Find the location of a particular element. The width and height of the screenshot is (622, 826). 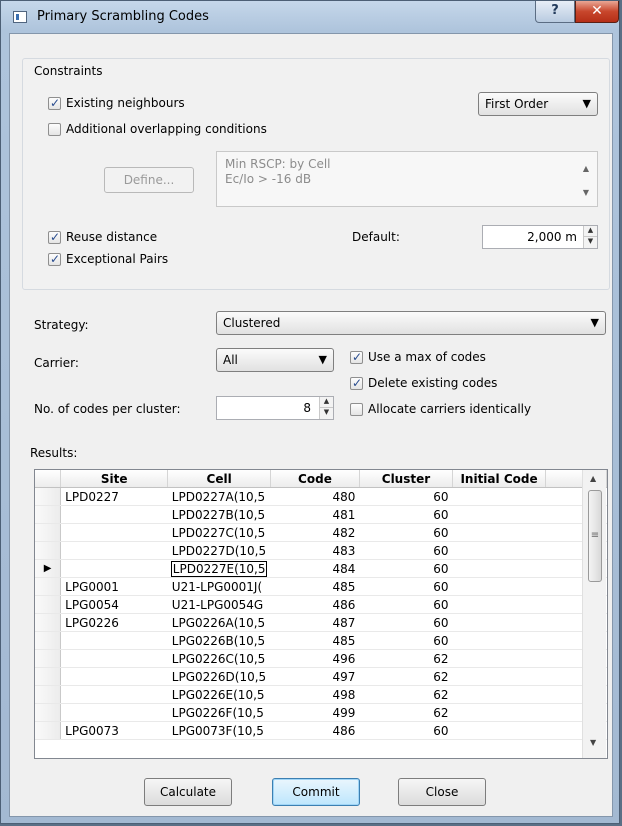

close-button: Close is located at coordinates (442, 792).